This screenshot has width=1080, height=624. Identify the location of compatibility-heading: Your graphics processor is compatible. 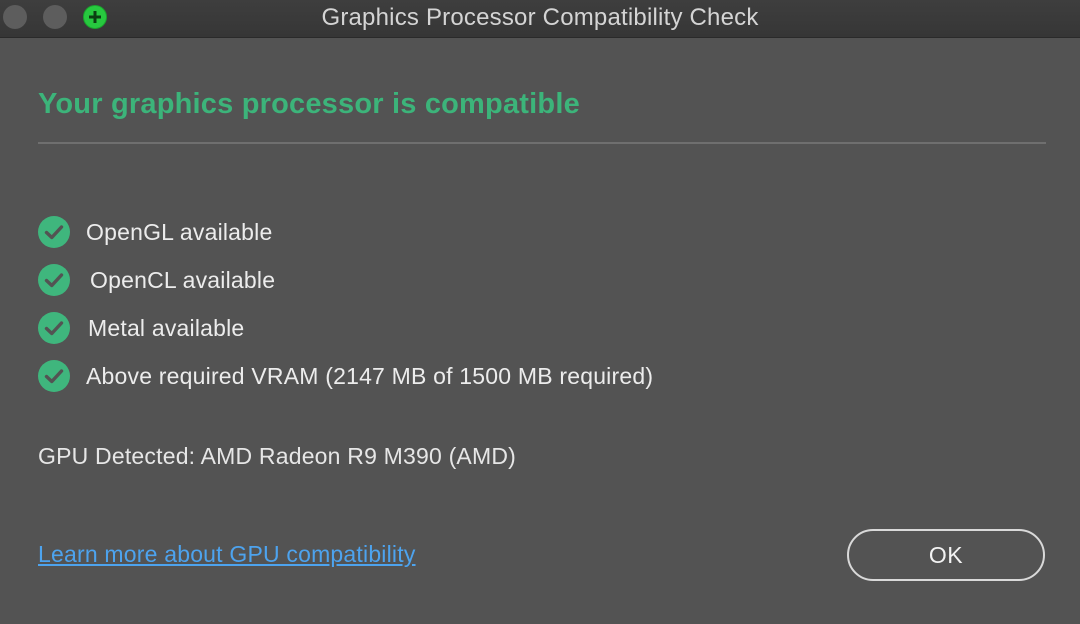
(309, 104).